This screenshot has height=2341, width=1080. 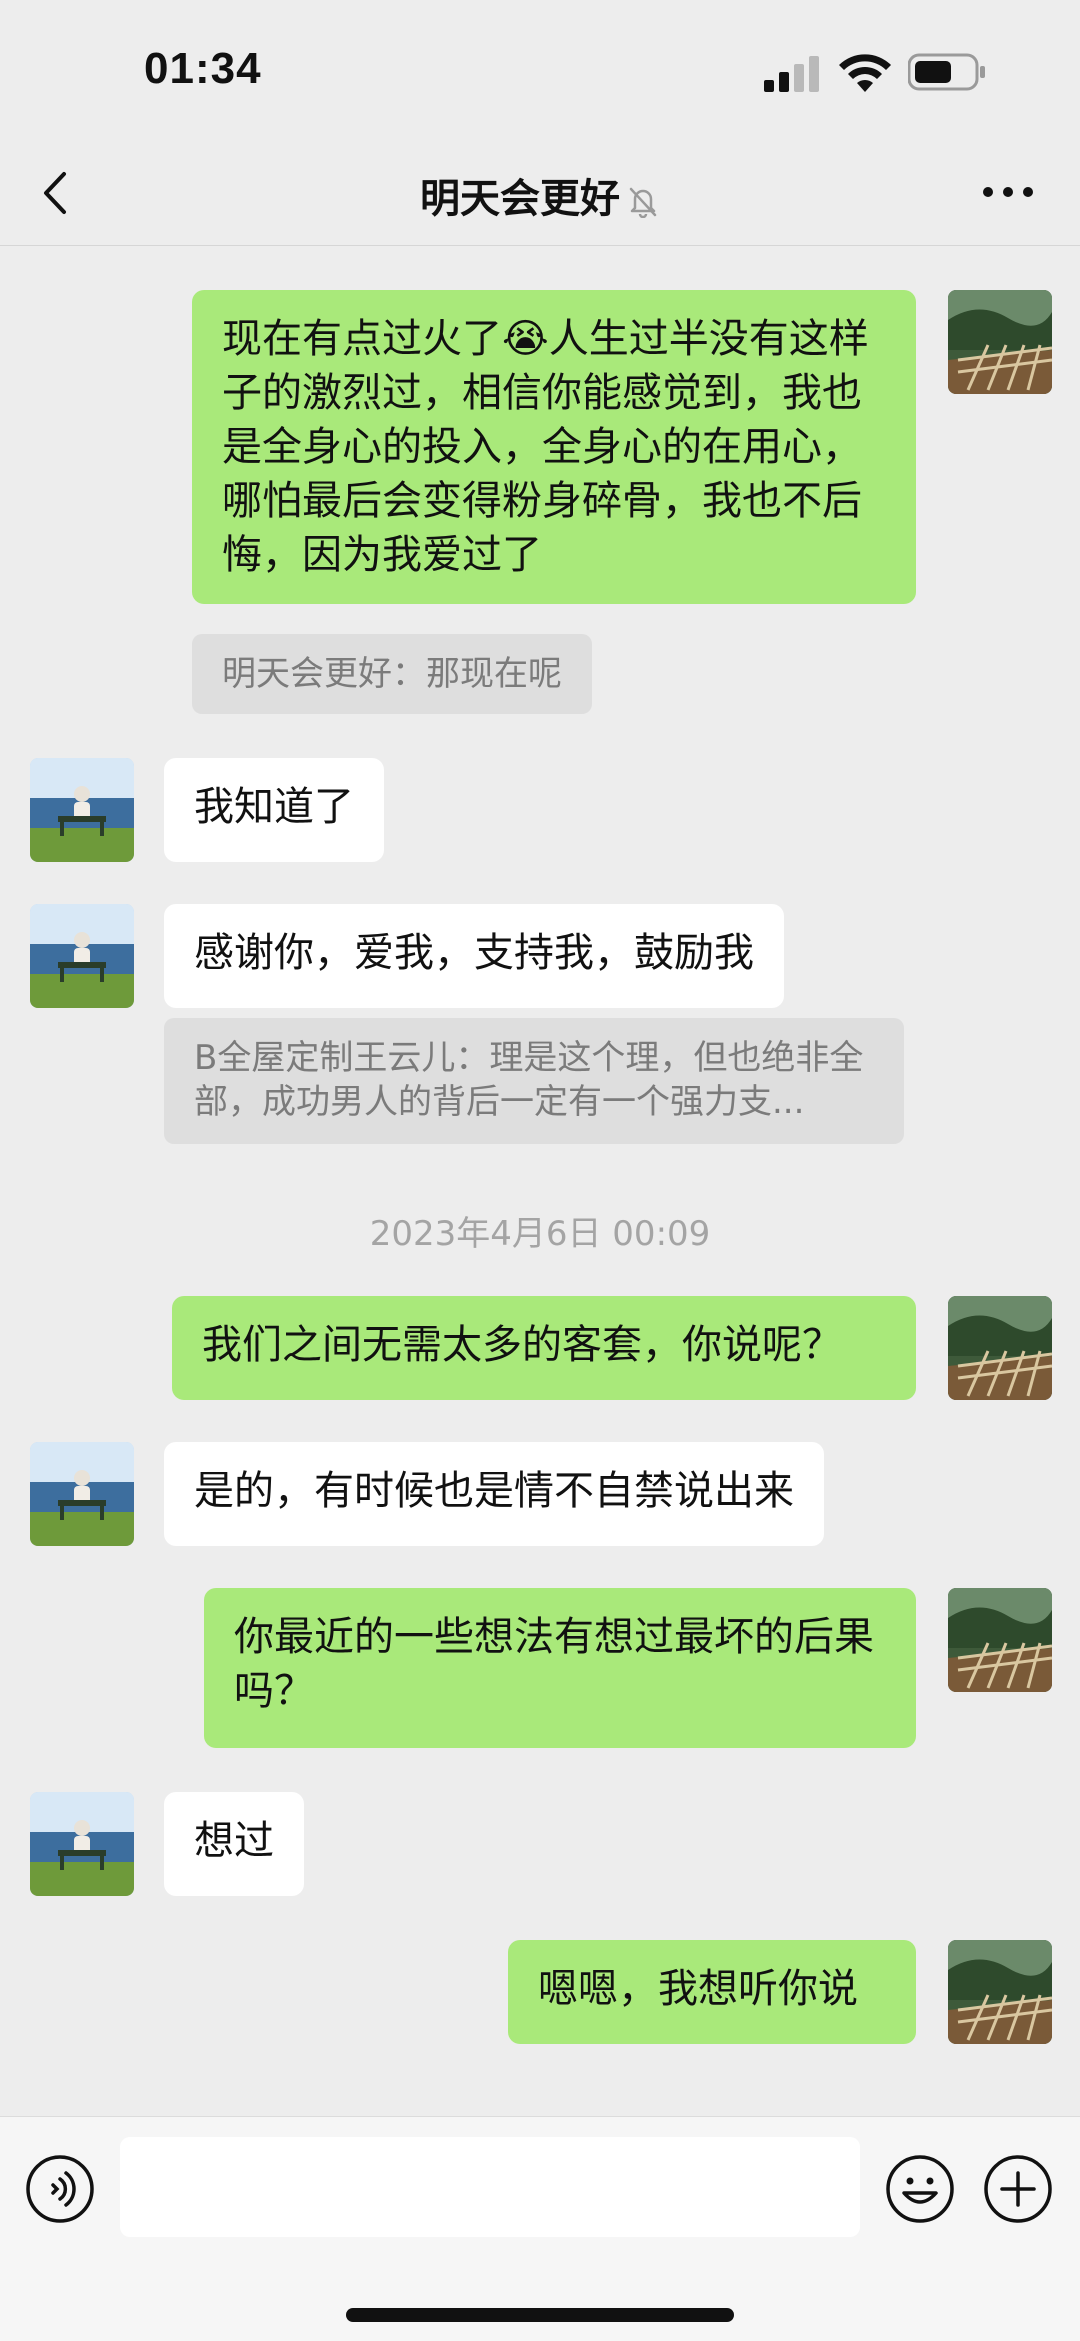 I want to click on message-bubble: 感谢你，爱我，支持我，鼓励我, so click(x=474, y=956).